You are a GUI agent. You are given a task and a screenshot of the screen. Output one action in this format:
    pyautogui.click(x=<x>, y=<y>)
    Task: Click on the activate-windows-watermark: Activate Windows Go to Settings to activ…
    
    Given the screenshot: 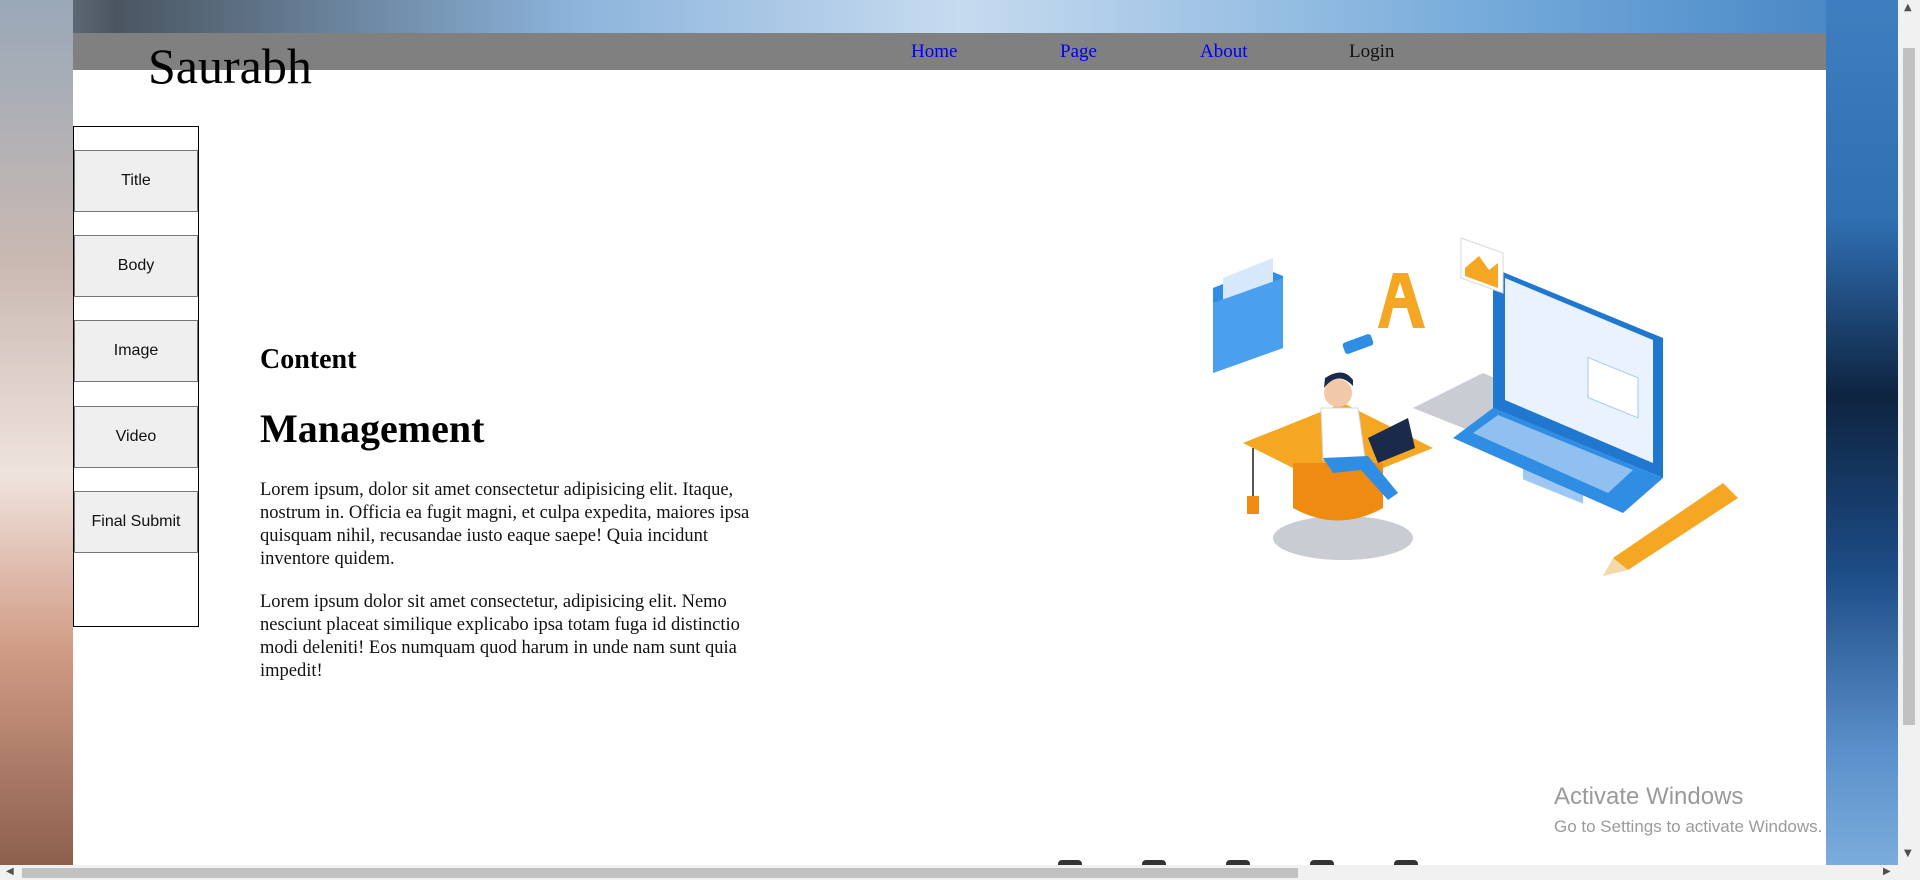 What is the action you would take?
    pyautogui.click(x=1688, y=810)
    